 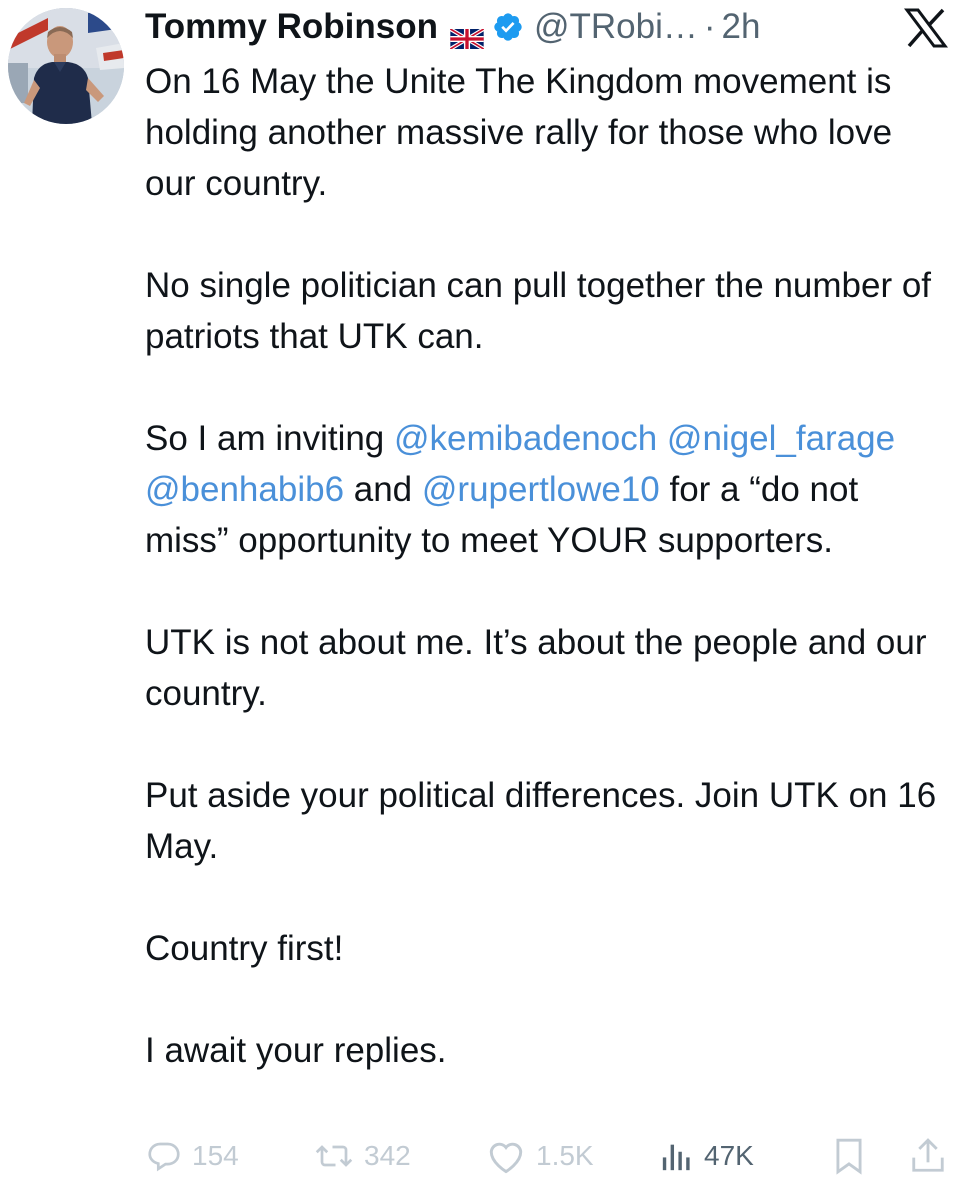 What do you see at coordinates (541, 489) in the screenshot?
I see `mention-link: @rupertlowe10` at bounding box center [541, 489].